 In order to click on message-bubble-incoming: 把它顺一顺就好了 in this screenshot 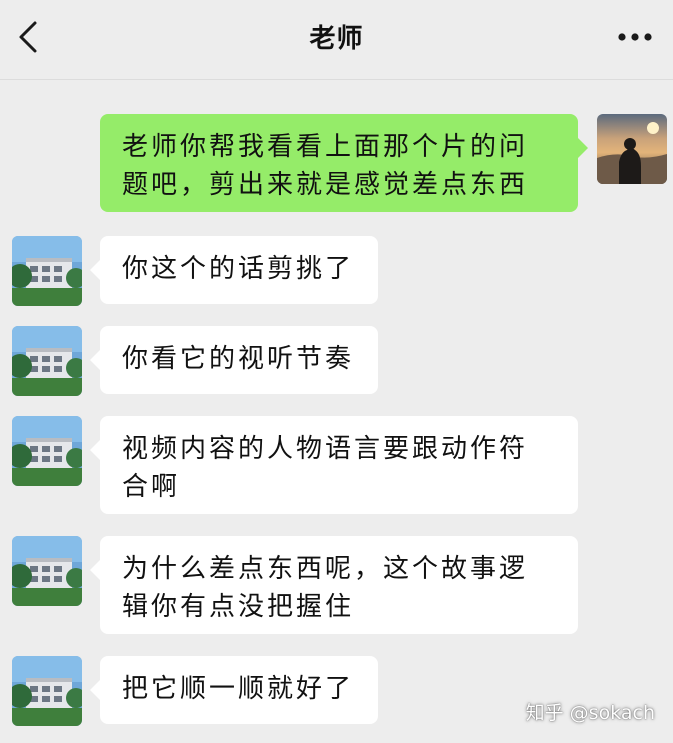, I will do `click(234, 690)`.